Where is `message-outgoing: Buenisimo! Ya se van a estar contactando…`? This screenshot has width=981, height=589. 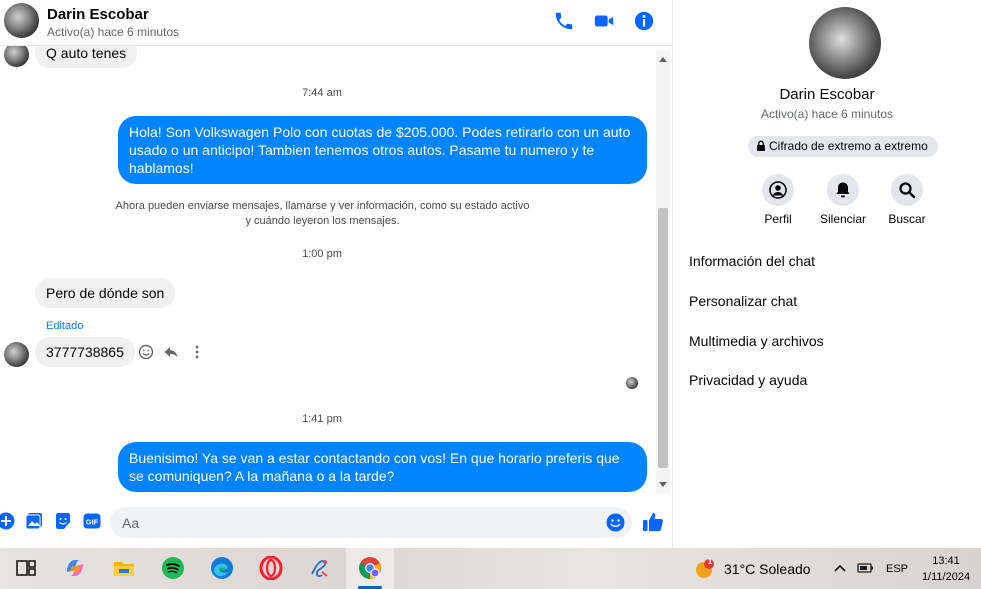
message-outgoing: Buenisimo! Ya se van a estar contactando… is located at coordinates (382, 467).